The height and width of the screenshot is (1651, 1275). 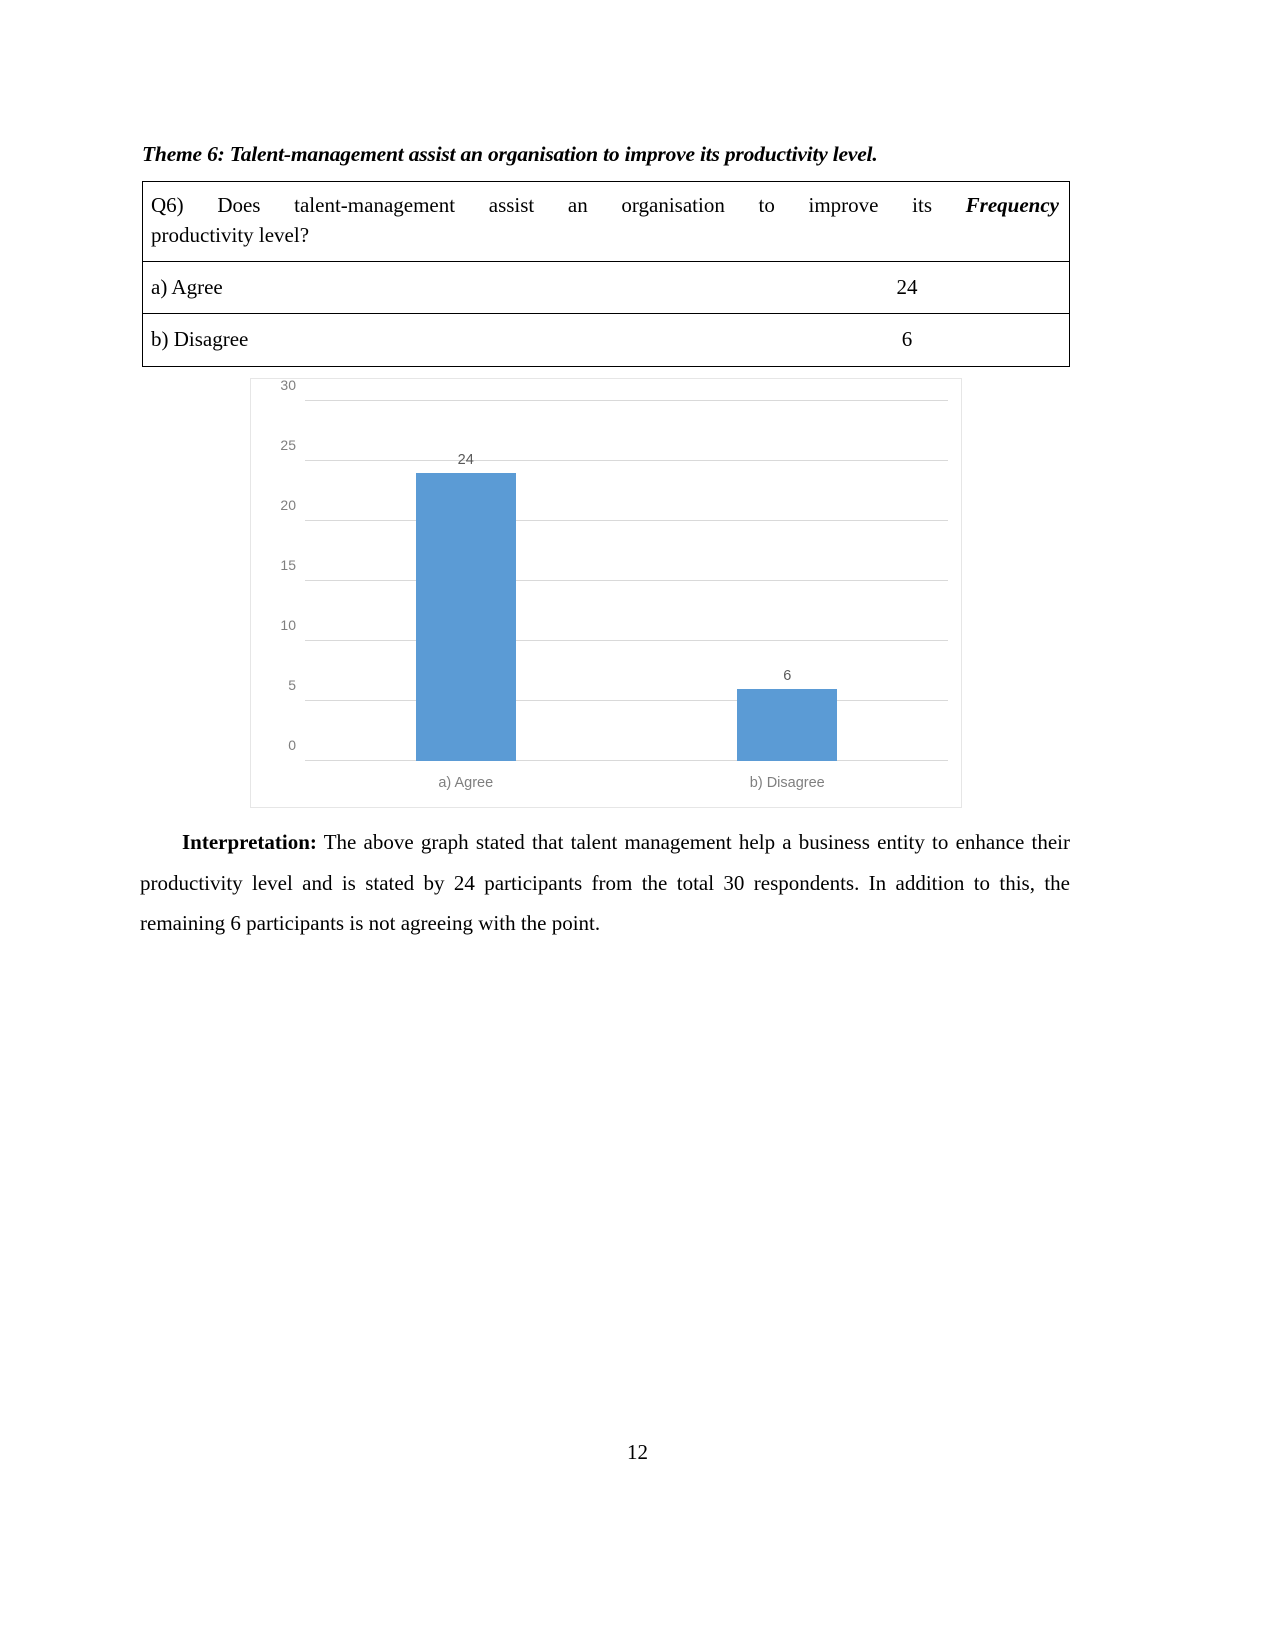 I want to click on x-axis-category-label: a) Agree, so click(x=466, y=783).